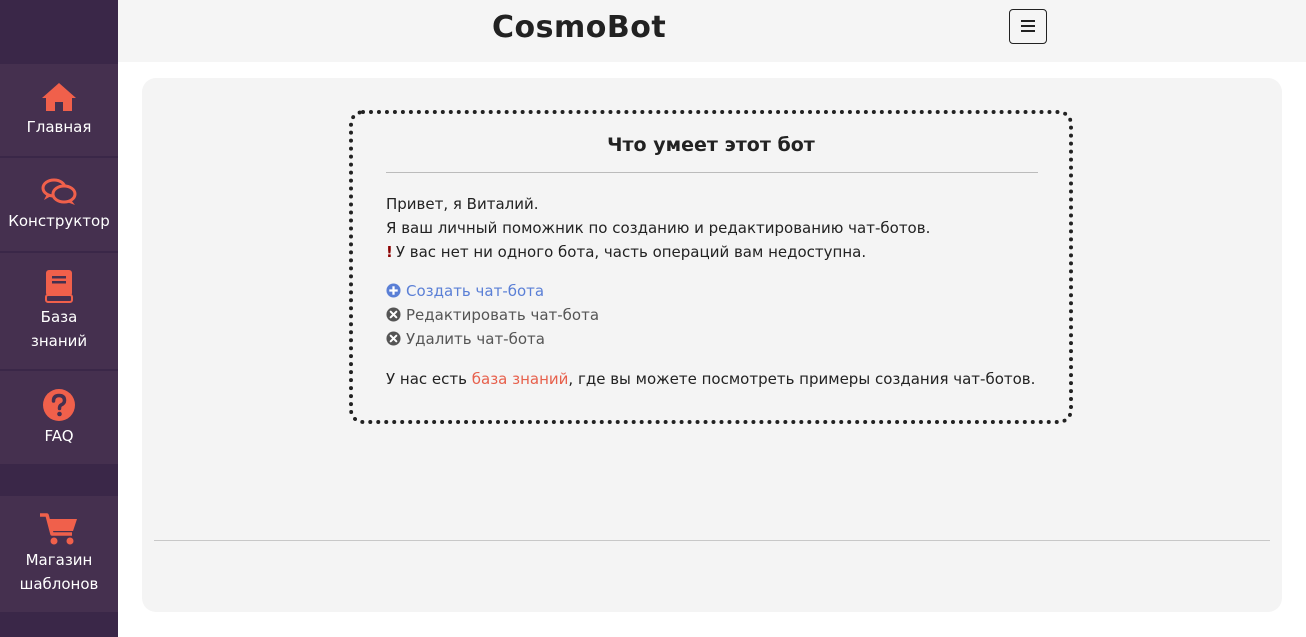 The image size is (1306, 637). What do you see at coordinates (475, 339) in the screenshot?
I see `delete-bot-label: Удалить чат-бота` at bounding box center [475, 339].